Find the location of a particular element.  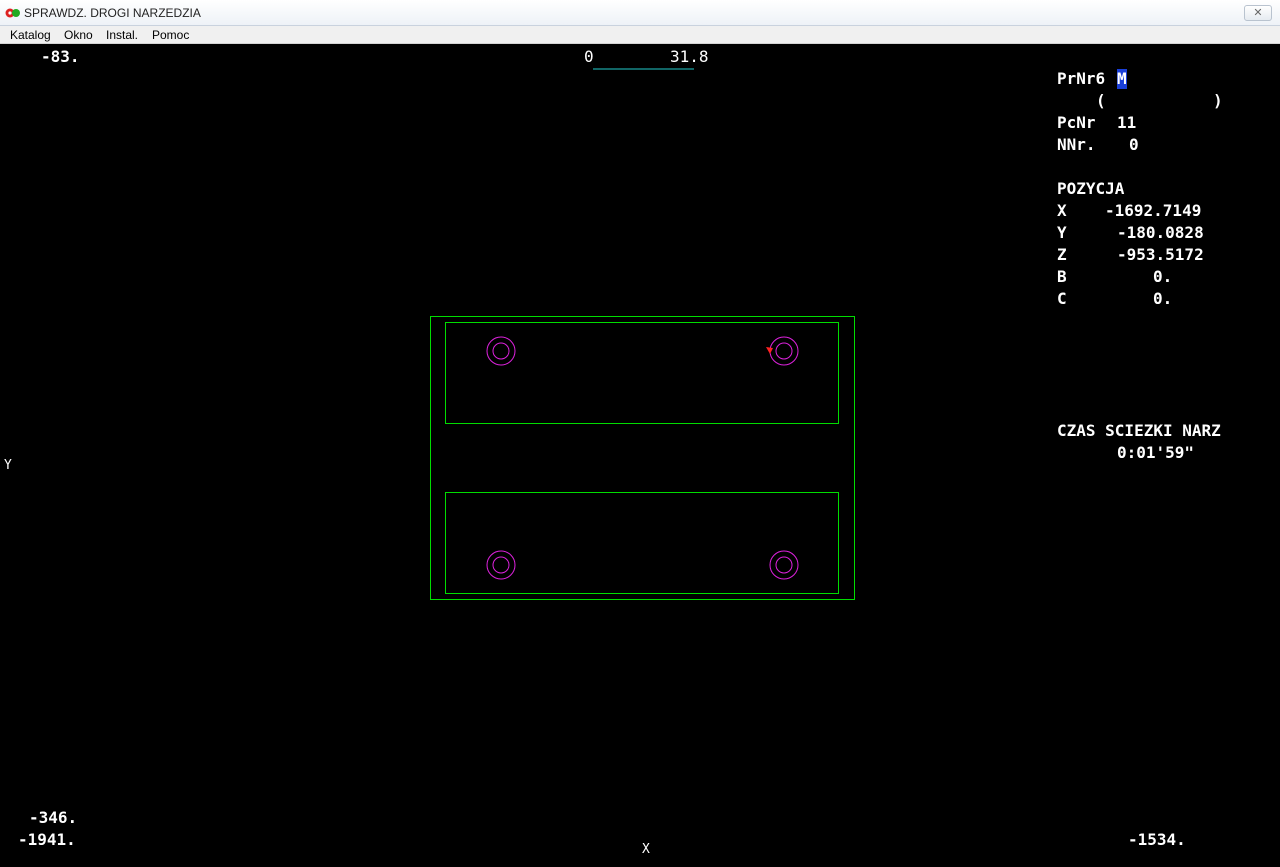

menu-bar: Katalog Okno Instal. Pomoc is located at coordinates (640, 35).